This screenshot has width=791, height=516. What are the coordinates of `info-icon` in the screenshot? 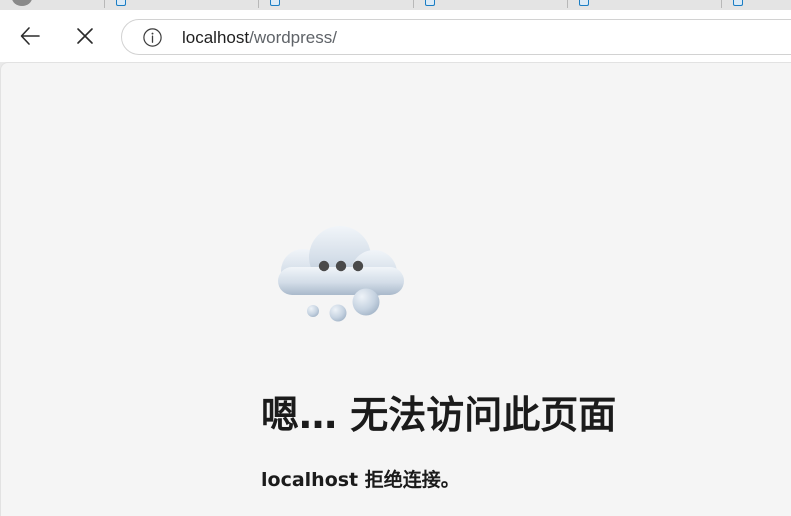 It's located at (152, 37).